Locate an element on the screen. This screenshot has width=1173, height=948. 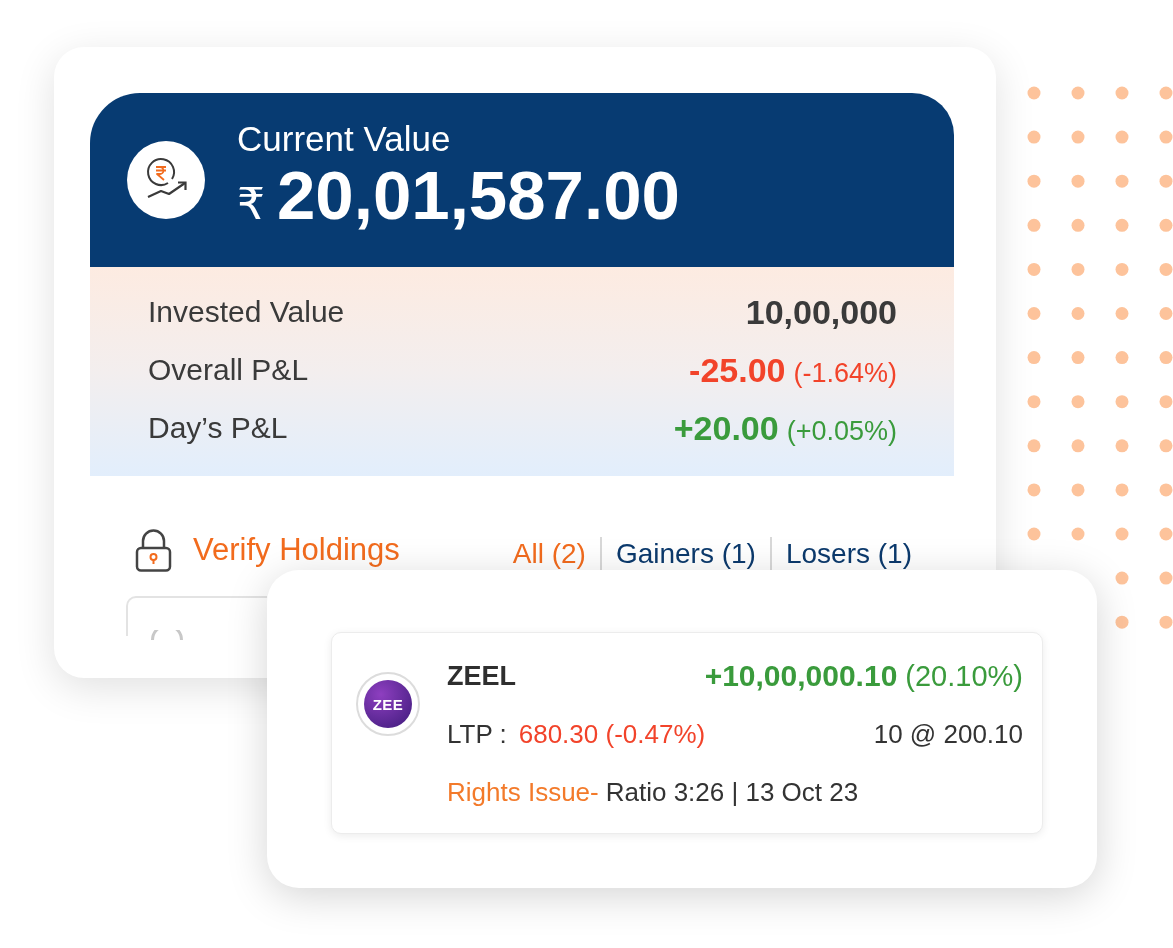
summary-value: 10,00,000 is located at coordinates (821, 312).